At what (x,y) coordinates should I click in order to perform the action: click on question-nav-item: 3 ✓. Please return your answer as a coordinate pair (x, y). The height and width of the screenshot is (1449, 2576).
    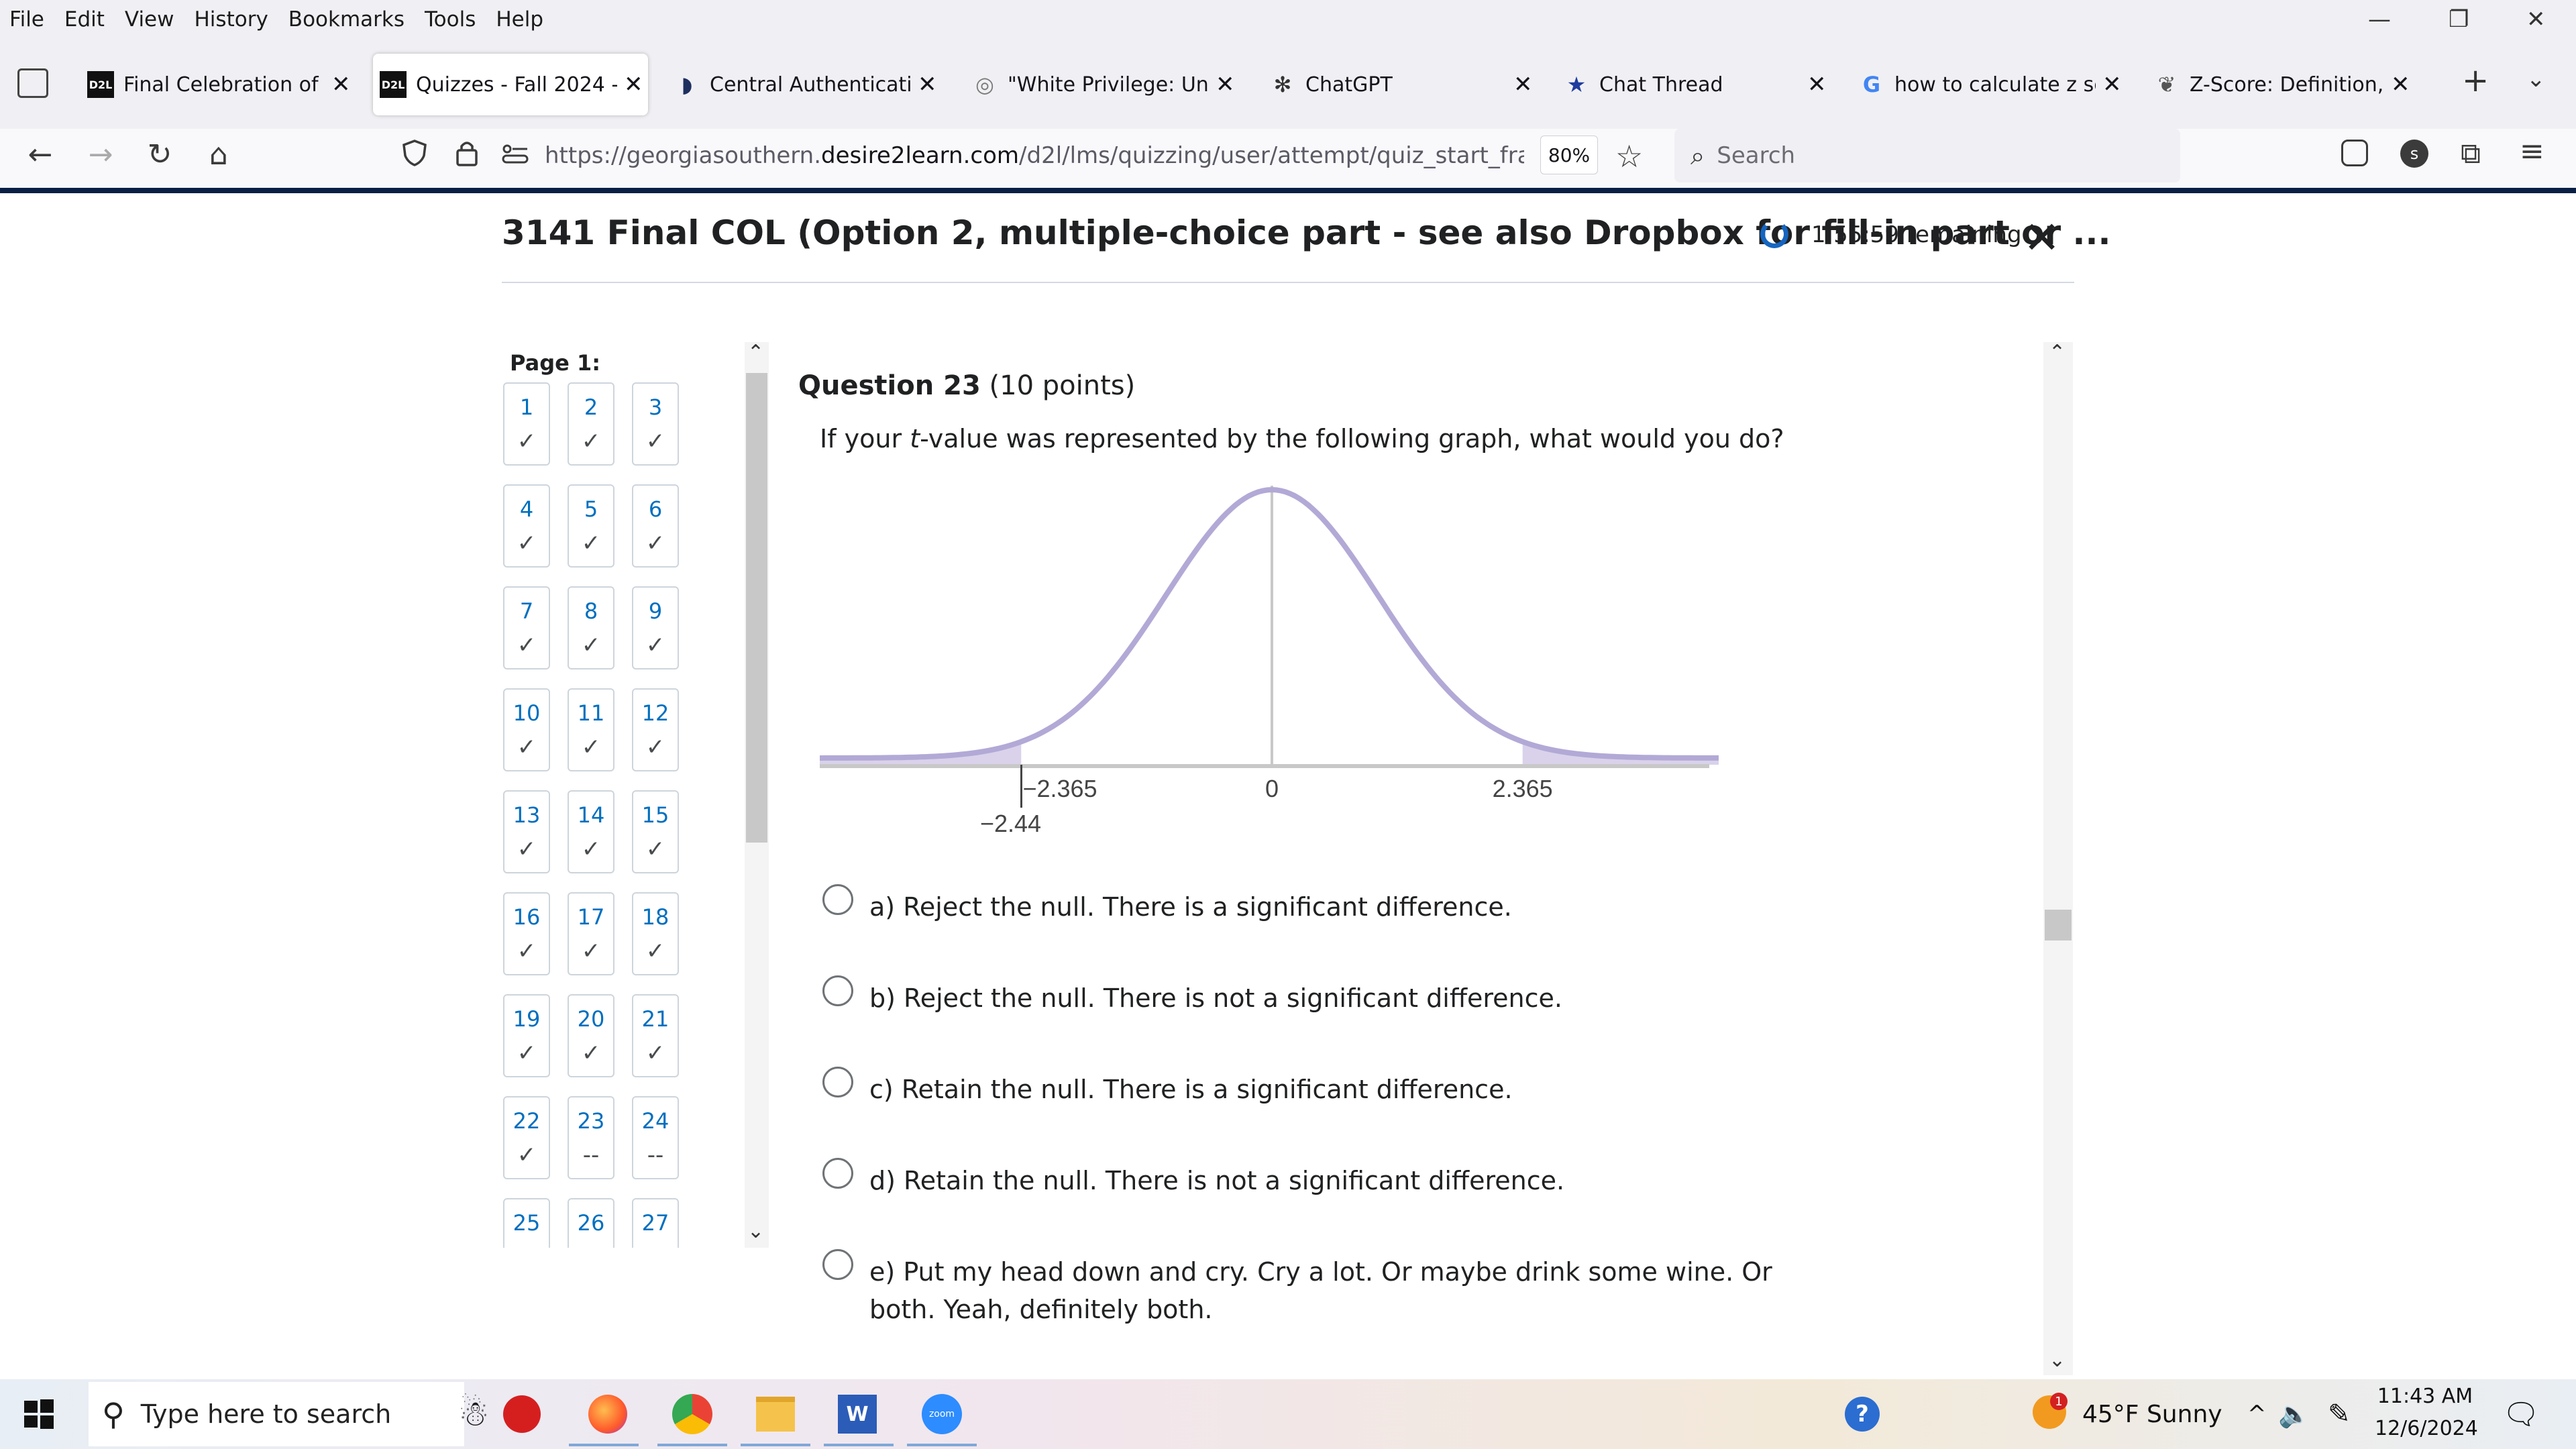
    Looking at the image, I should click on (655, 424).